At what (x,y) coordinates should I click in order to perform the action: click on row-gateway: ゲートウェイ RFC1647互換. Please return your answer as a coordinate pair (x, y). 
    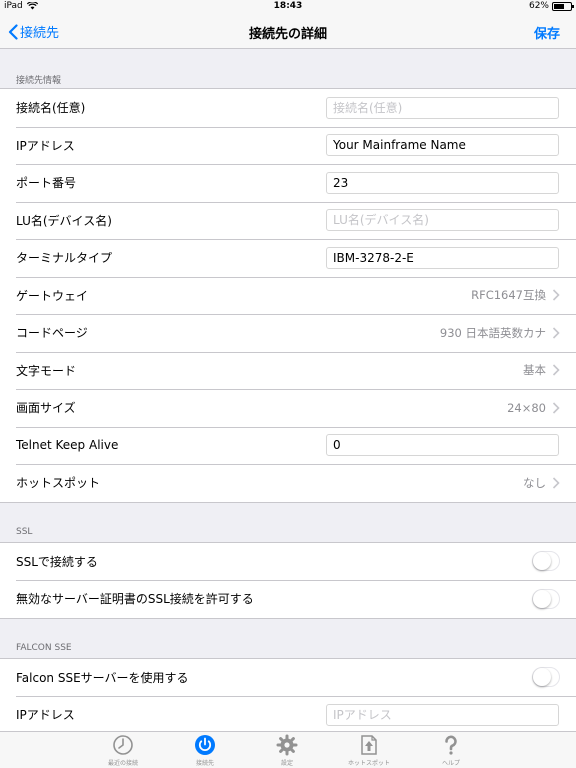
    Looking at the image, I should click on (288, 295).